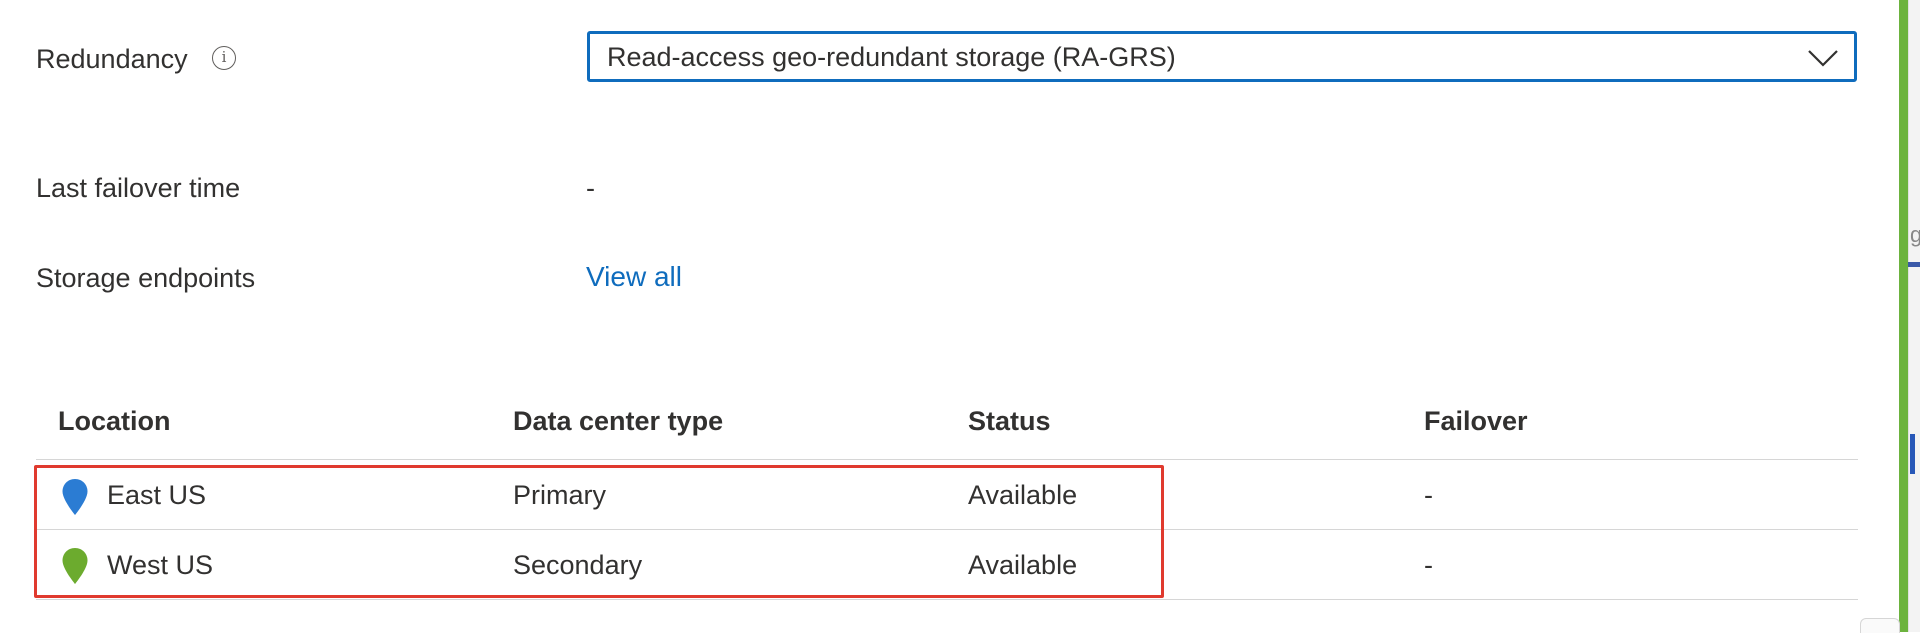 The width and height of the screenshot is (1920, 633). Describe the element at coordinates (1914, 316) in the screenshot. I see `adjacent-panel-edge` at that location.